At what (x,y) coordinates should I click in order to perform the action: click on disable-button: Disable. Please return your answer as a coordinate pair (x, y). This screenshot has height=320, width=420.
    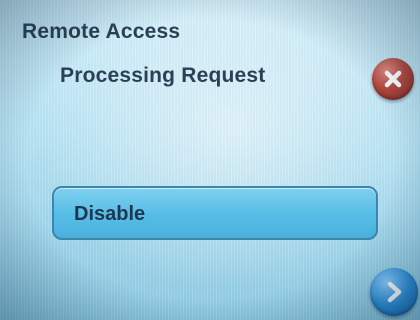
    Looking at the image, I should click on (215, 213).